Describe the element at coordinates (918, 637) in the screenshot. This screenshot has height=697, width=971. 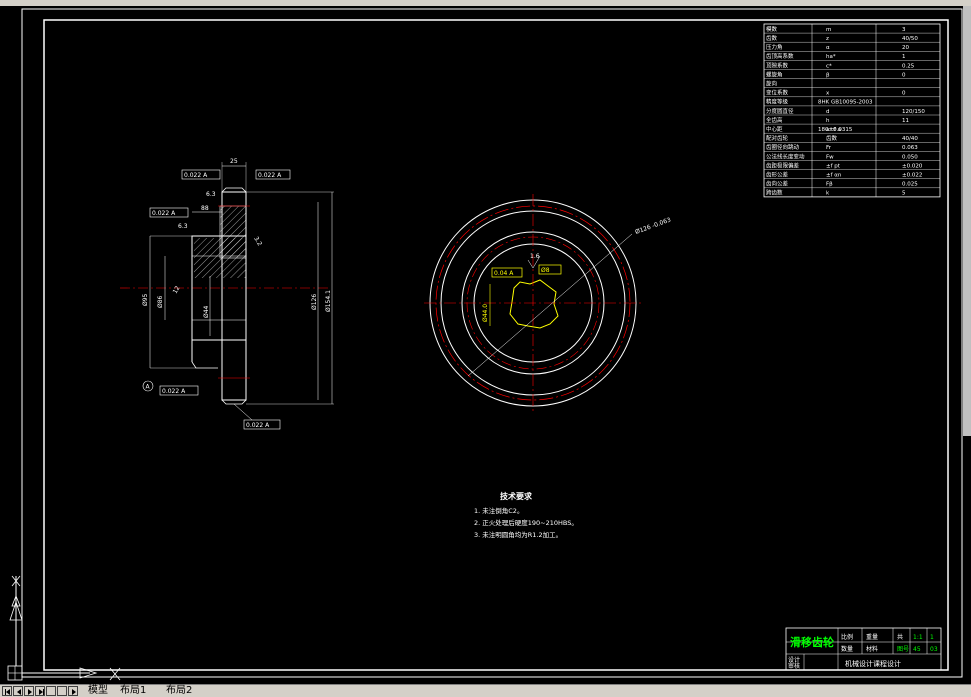
I see `tb-scale: 1:1` at that location.